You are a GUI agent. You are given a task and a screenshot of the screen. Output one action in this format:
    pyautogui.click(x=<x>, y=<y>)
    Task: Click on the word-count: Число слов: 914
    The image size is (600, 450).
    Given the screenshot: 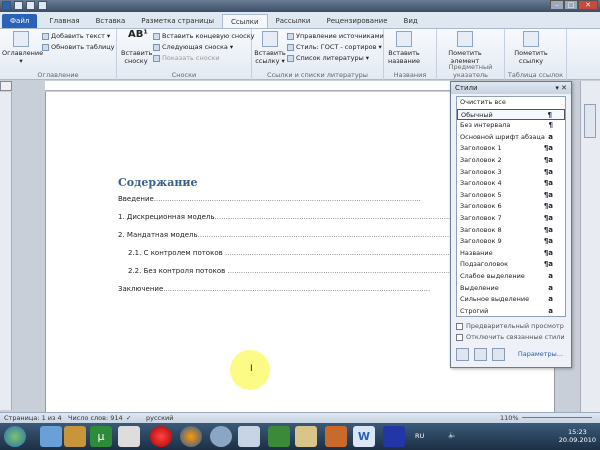 What is the action you would take?
    pyautogui.click(x=95, y=418)
    